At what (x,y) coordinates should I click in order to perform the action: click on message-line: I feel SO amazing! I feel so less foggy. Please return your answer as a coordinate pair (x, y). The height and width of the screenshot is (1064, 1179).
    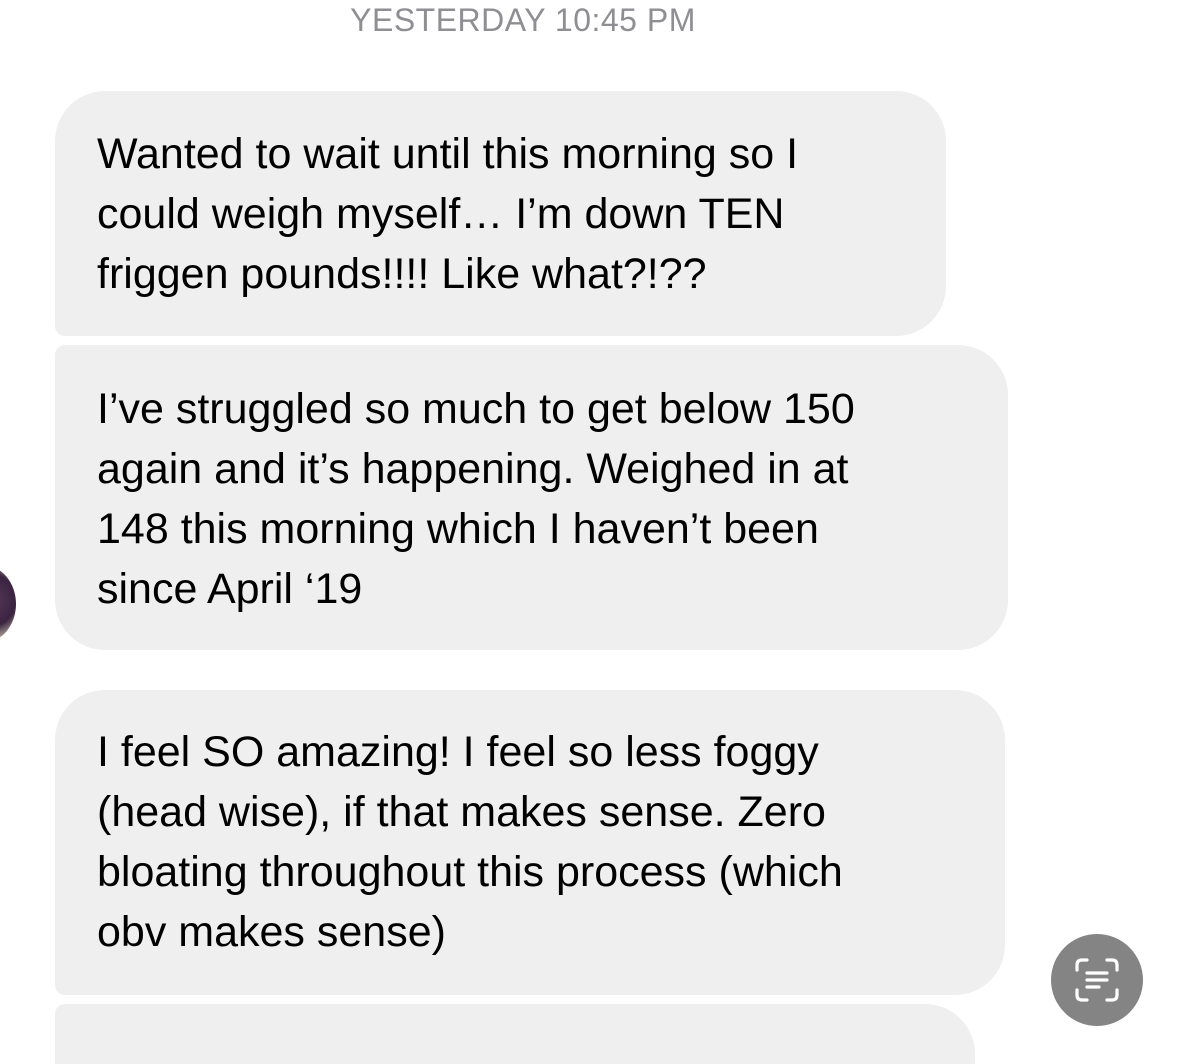
    Looking at the image, I should click on (458, 752).